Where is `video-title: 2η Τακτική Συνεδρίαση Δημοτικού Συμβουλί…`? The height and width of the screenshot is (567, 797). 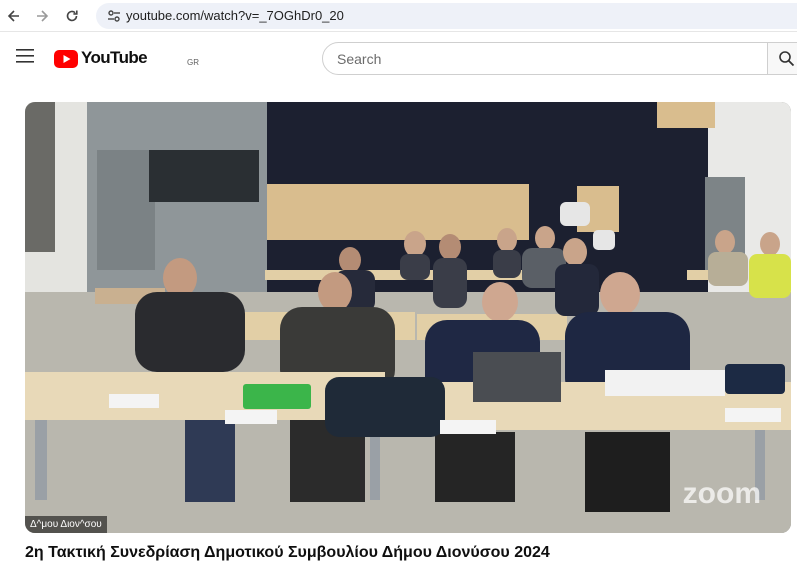
video-title: 2η Τακτική Συνεδρίαση Δημοτικού Συμβουλί… is located at coordinates (287, 552).